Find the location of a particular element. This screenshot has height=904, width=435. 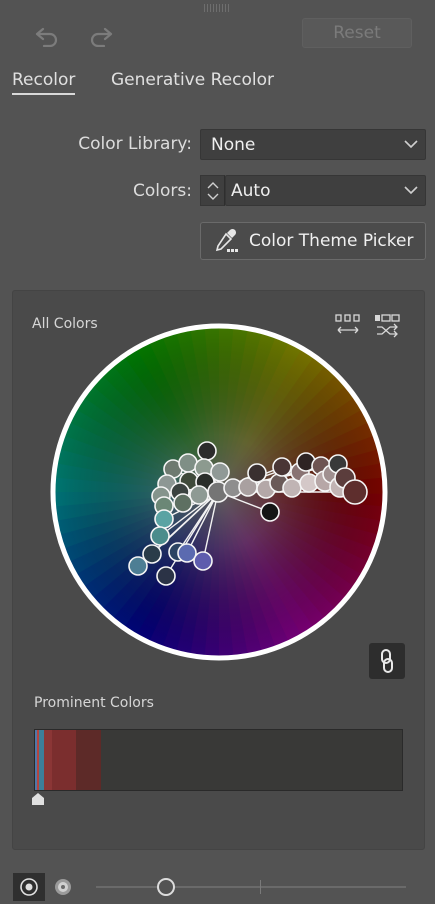

link-icon is located at coordinates (387, 661).